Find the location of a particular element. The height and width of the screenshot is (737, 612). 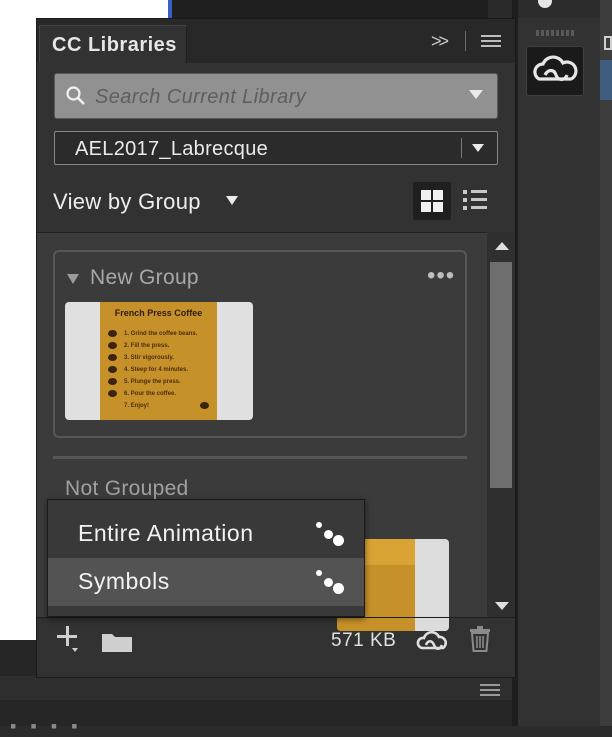

asset-step: 6. Pour the coffee. is located at coordinates (150, 394).